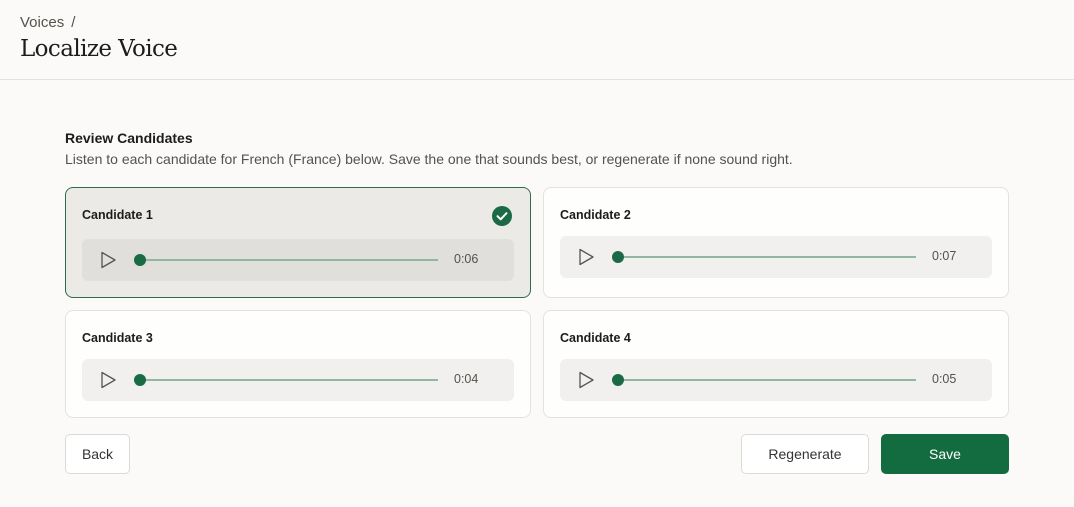  I want to click on candidate-title: Candidate 4, so click(595, 338).